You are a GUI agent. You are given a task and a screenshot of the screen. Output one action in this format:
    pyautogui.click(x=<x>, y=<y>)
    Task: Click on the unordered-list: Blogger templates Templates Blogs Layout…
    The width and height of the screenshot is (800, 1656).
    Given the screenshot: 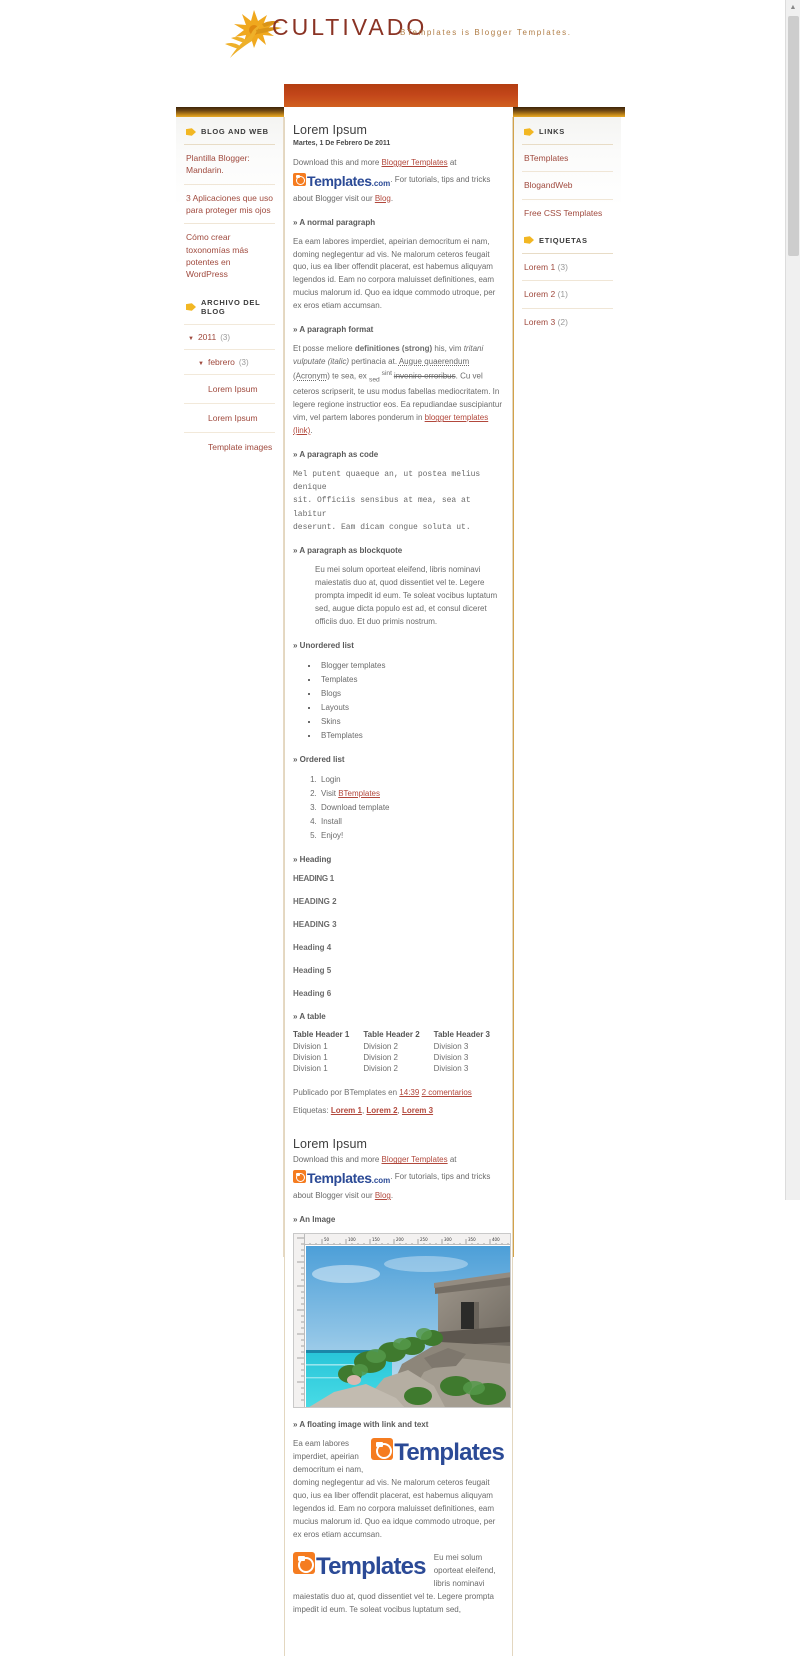 What is the action you would take?
    pyautogui.click(x=398, y=701)
    